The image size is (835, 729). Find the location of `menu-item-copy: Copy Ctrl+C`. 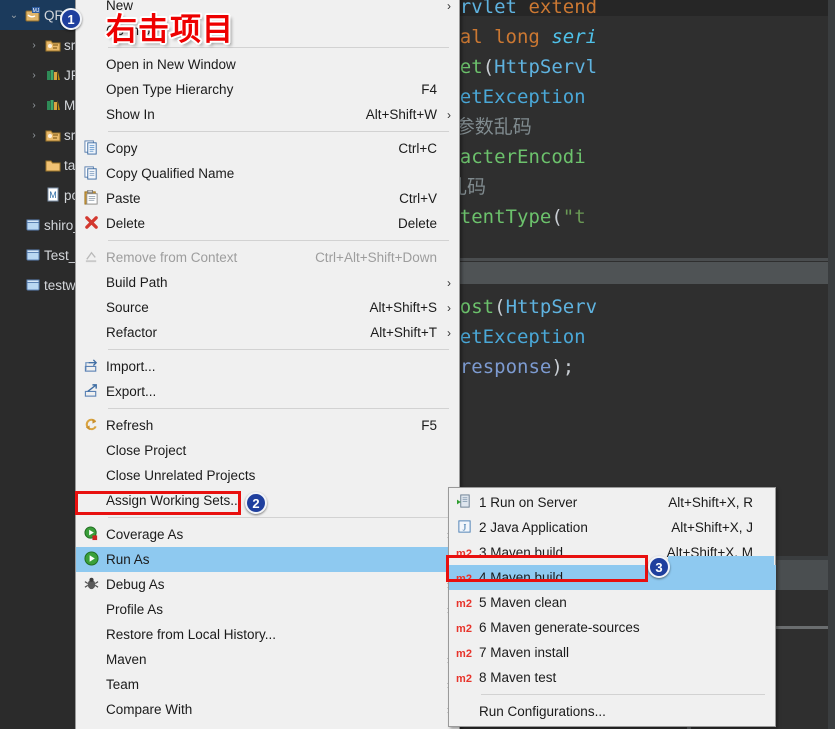

menu-item-copy: Copy Ctrl+C is located at coordinates (267, 148).